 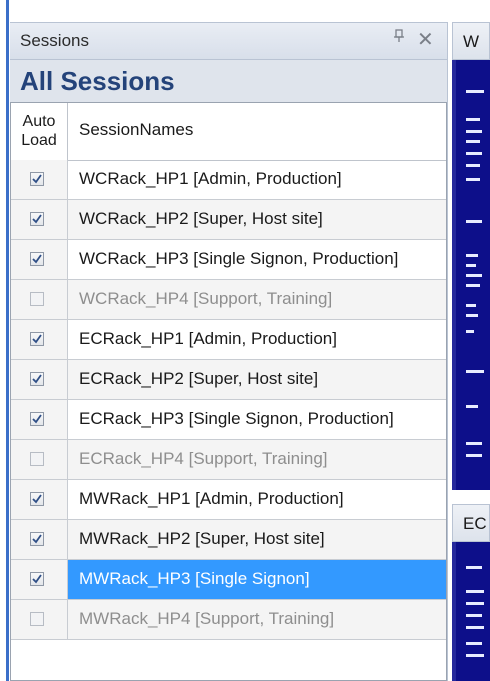 I want to click on column-header-auto-load: Auto Load, so click(x=39, y=131).